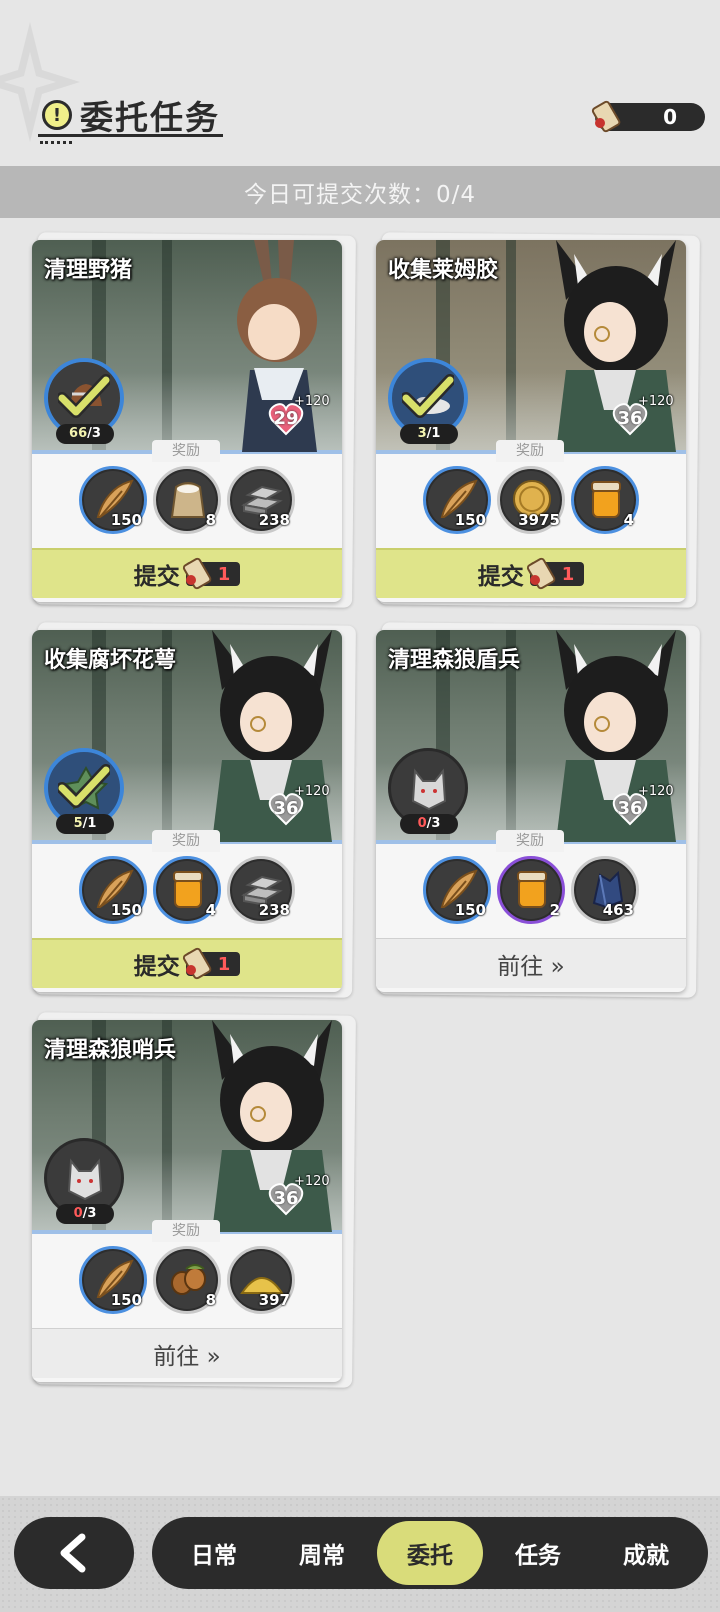 The width and height of the screenshot is (720, 1612). I want to click on progress-count: 5/1, so click(85, 824).